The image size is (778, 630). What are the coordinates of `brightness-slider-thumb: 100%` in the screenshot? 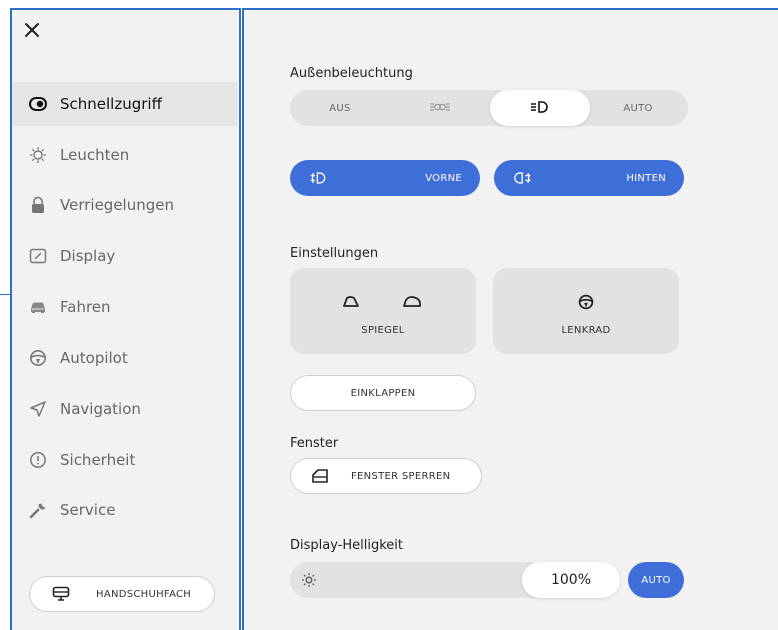 It's located at (571, 580).